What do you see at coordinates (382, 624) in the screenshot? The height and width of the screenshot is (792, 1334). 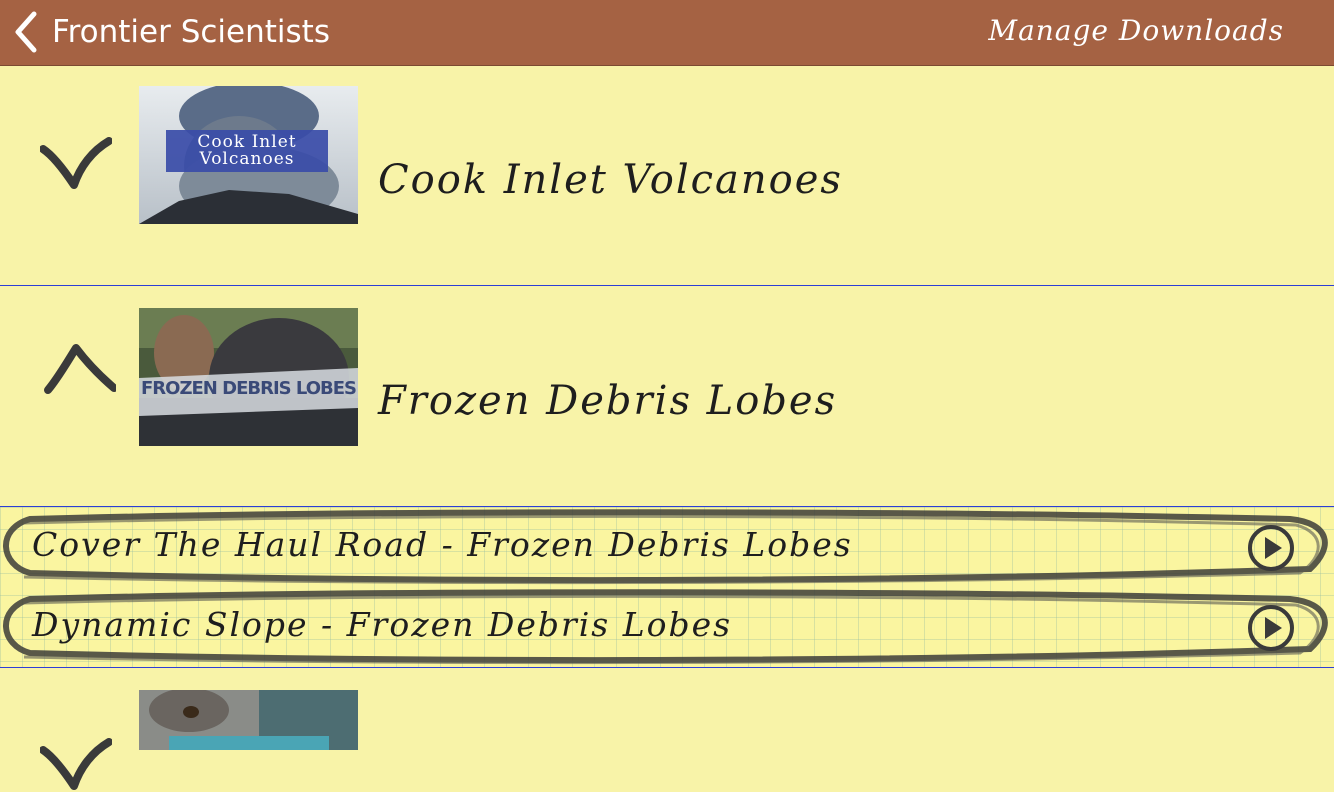 I see `episode-label: Dynamic Slope - Frozen Debris Lobes` at bounding box center [382, 624].